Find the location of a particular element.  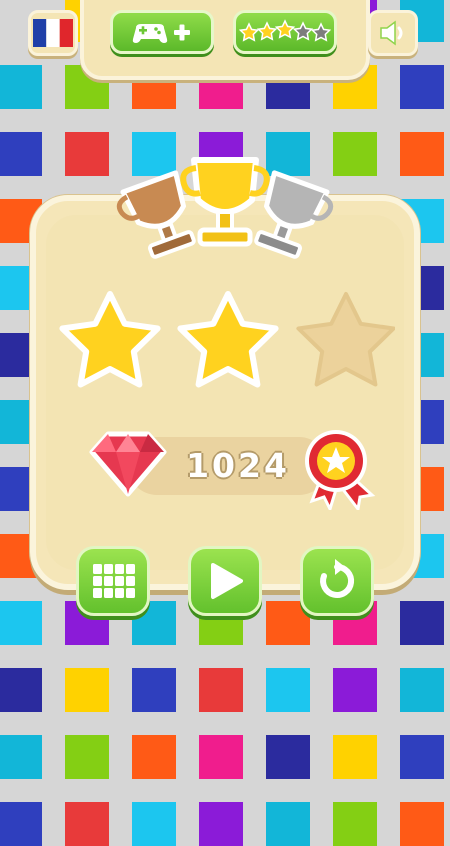

rating-stars-icon is located at coordinates (285, 30).